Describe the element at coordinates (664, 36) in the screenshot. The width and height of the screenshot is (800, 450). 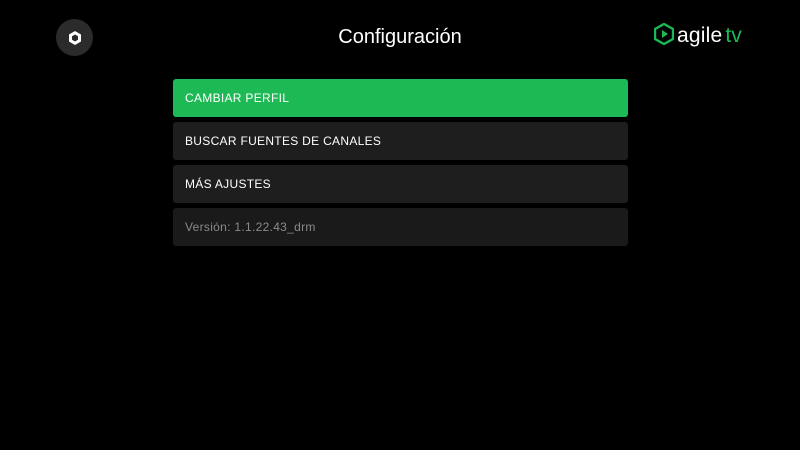
I see `play-hexagon-icon` at that location.